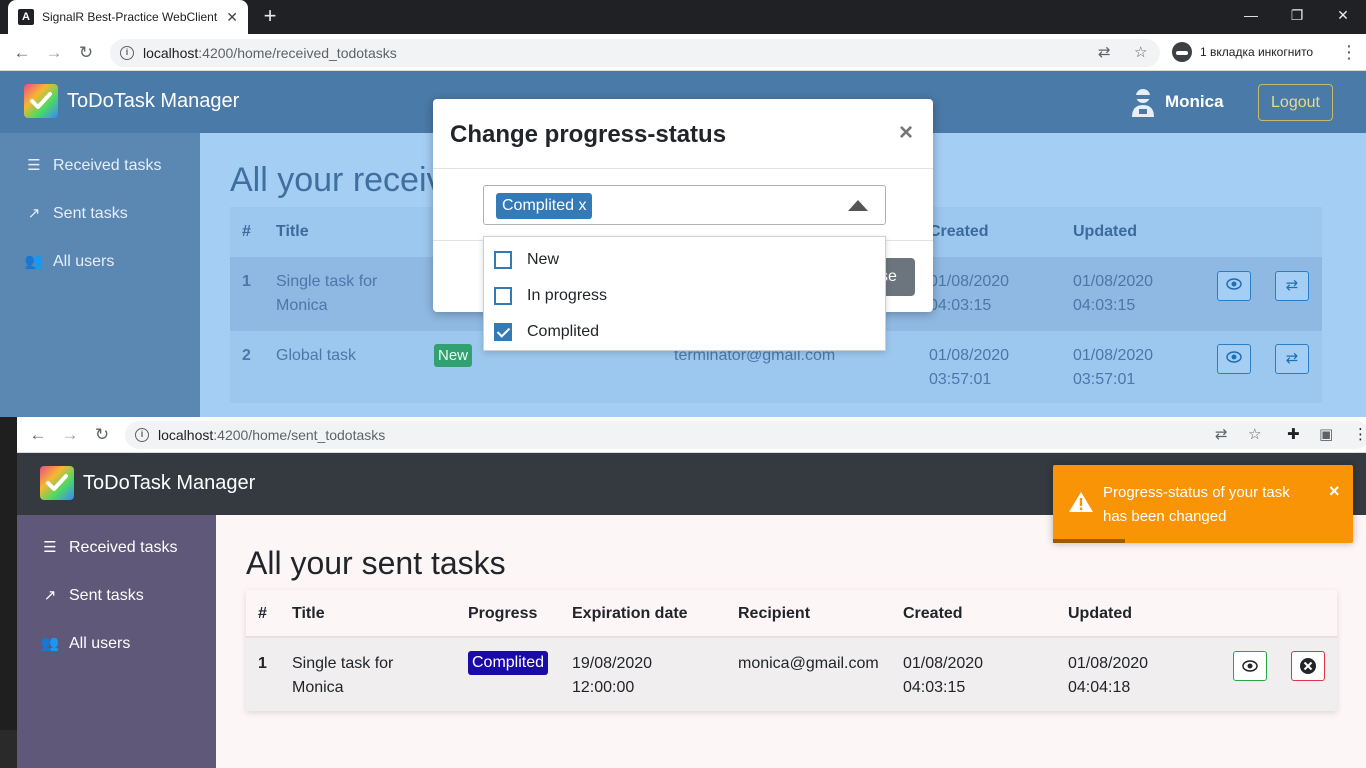 The width and height of the screenshot is (1366, 768). What do you see at coordinates (808, 663) in the screenshot?
I see `cell-recipient: monica@gmail.com` at bounding box center [808, 663].